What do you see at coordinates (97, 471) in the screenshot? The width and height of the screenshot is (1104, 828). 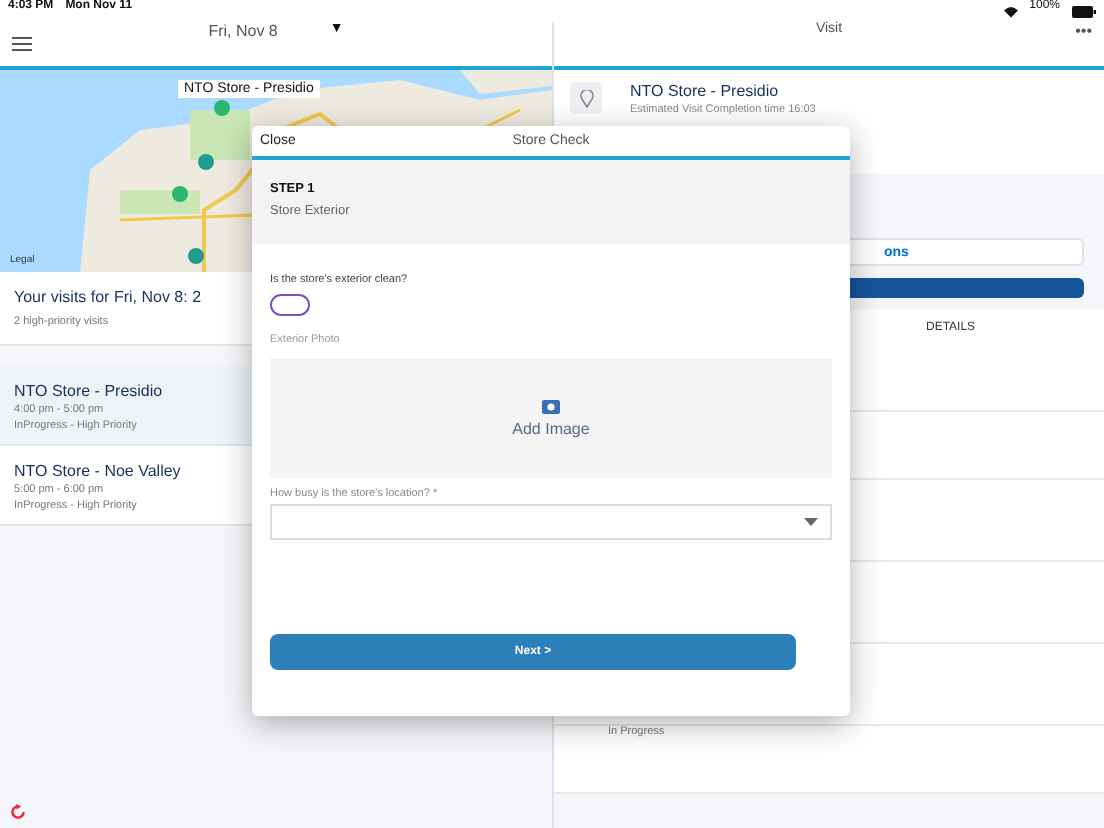 I see `visit-name: NTO Store - Noe Valley` at bounding box center [97, 471].